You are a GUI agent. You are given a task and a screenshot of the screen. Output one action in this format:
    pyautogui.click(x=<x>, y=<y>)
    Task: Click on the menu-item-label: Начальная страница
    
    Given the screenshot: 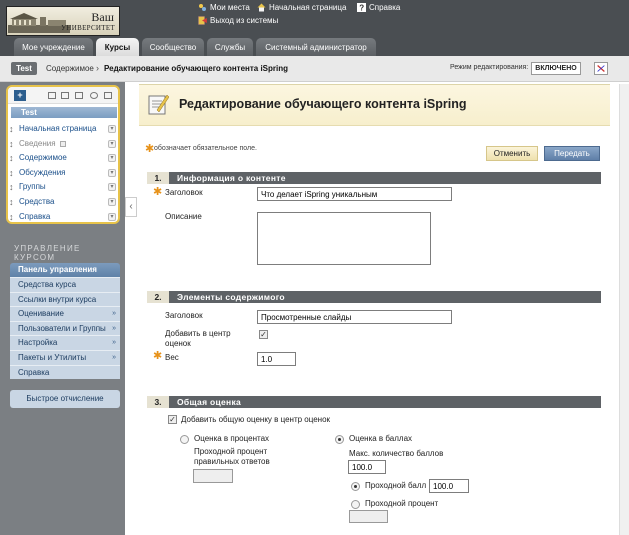 What is the action you would take?
    pyautogui.click(x=57, y=129)
    